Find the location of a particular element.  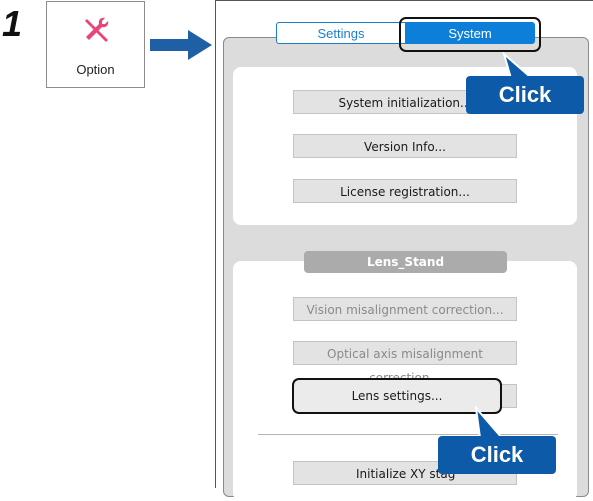

callout-tail is located at coordinates (489, 422).